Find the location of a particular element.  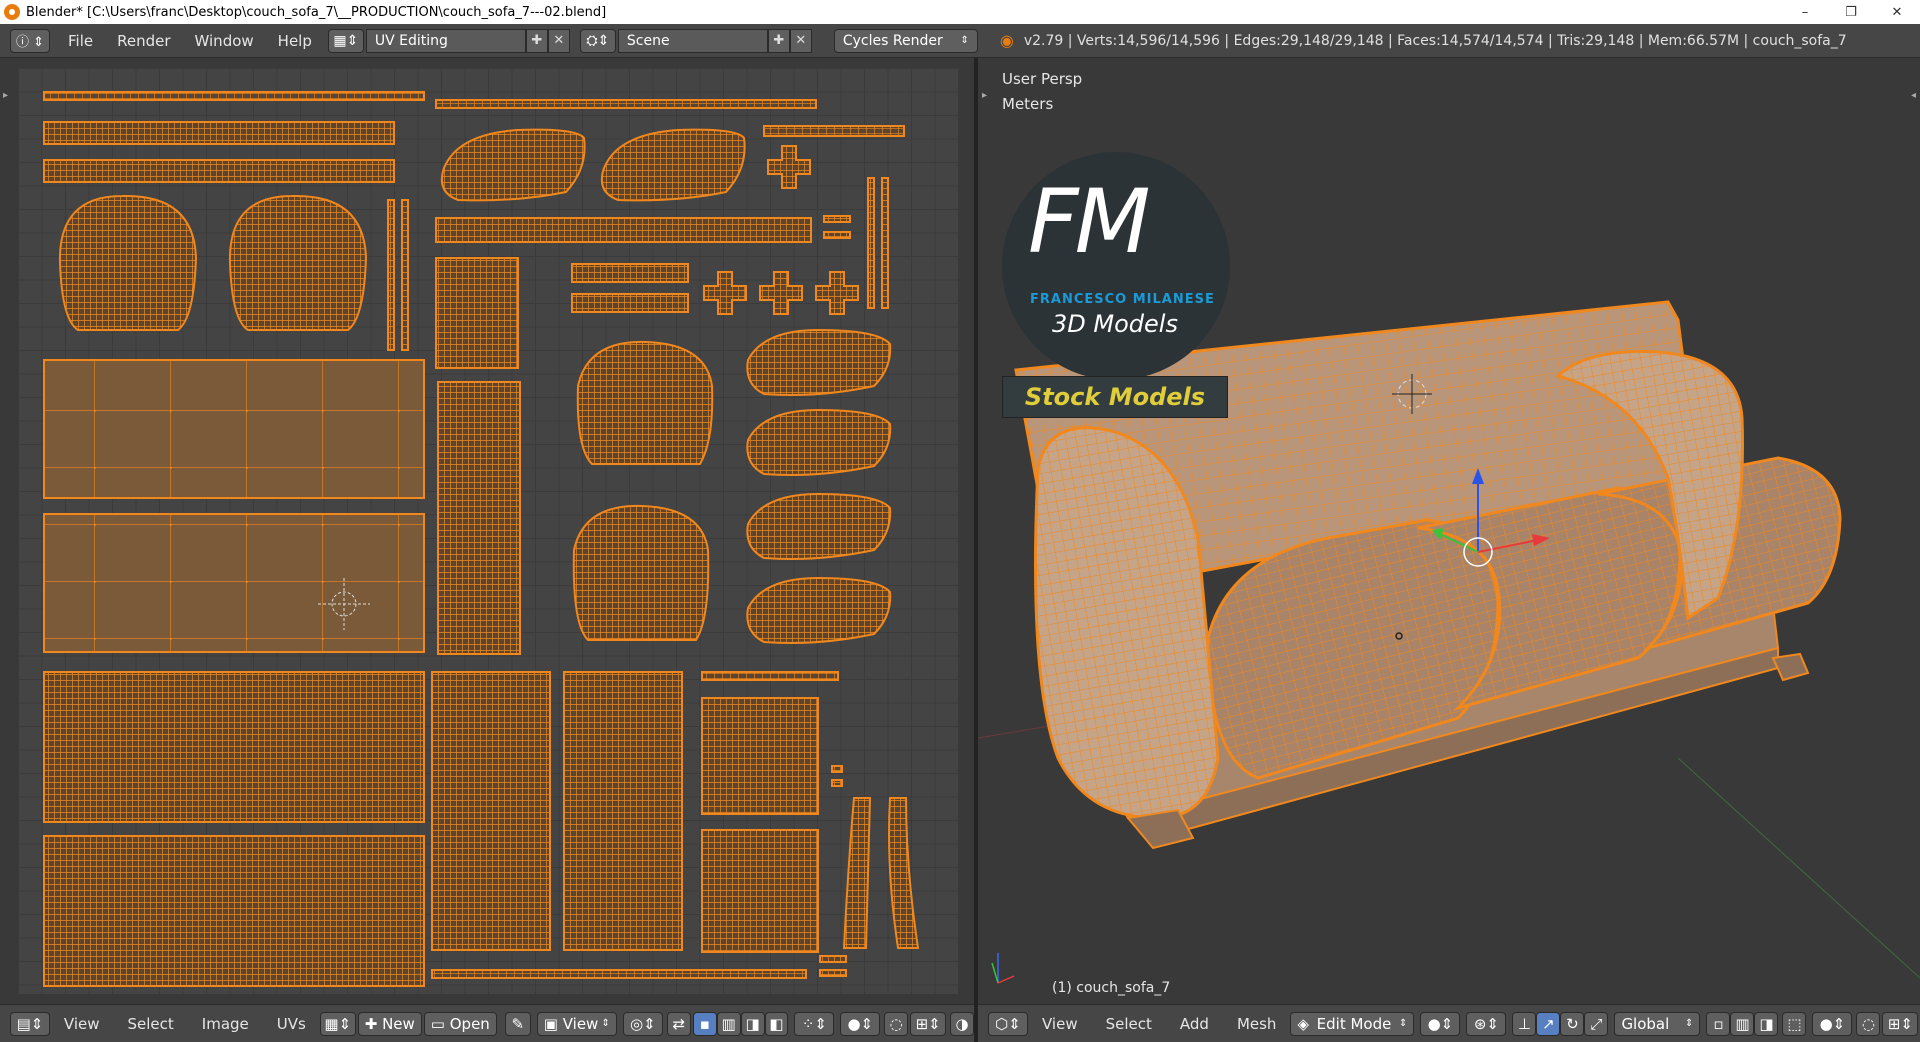

view-mode-label: View is located at coordinates (580, 1023).